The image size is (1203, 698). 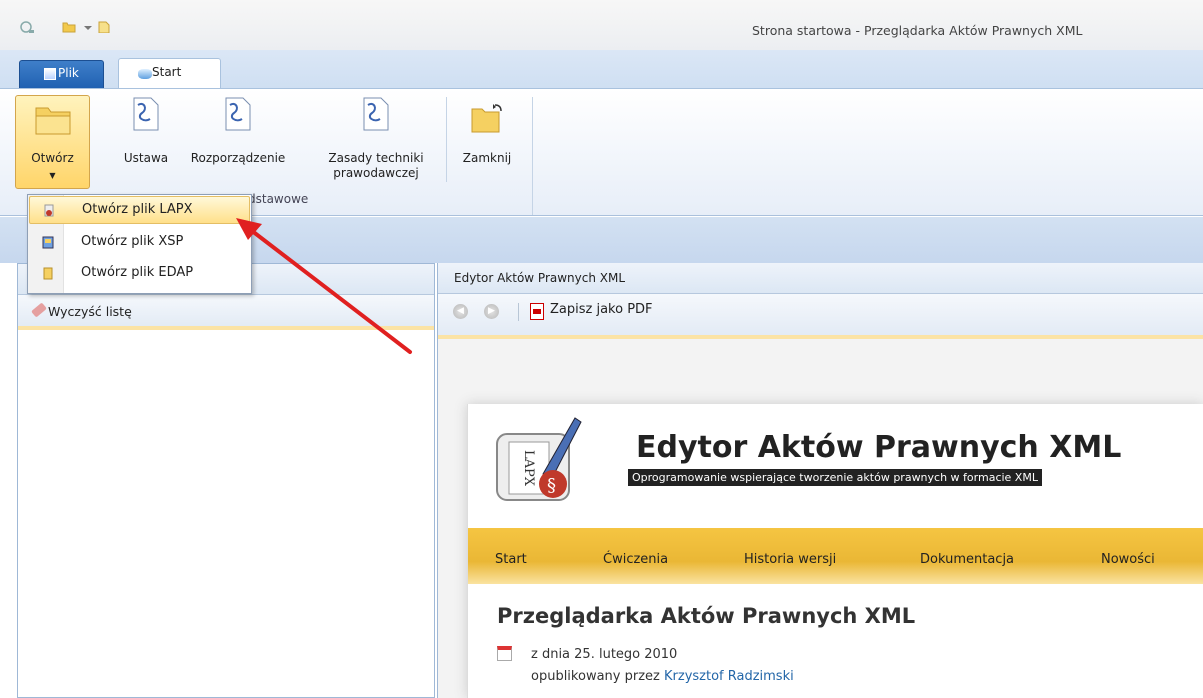 I want to click on edap-file-icon, so click(x=48, y=273).